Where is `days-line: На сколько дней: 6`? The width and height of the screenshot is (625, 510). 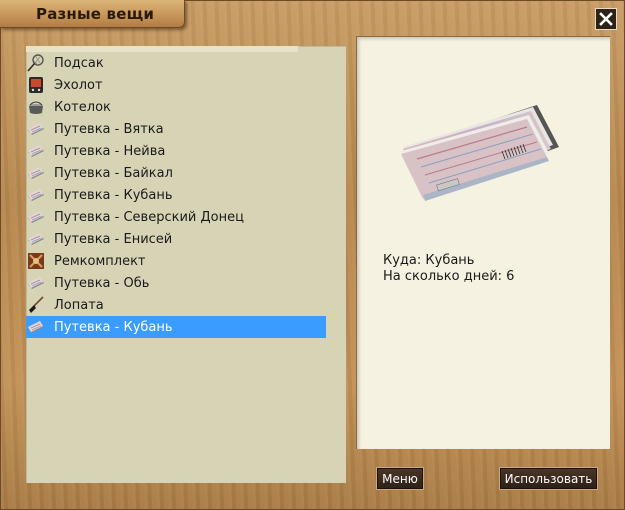 days-line: На сколько дней: 6 is located at coordinates (449, 276).